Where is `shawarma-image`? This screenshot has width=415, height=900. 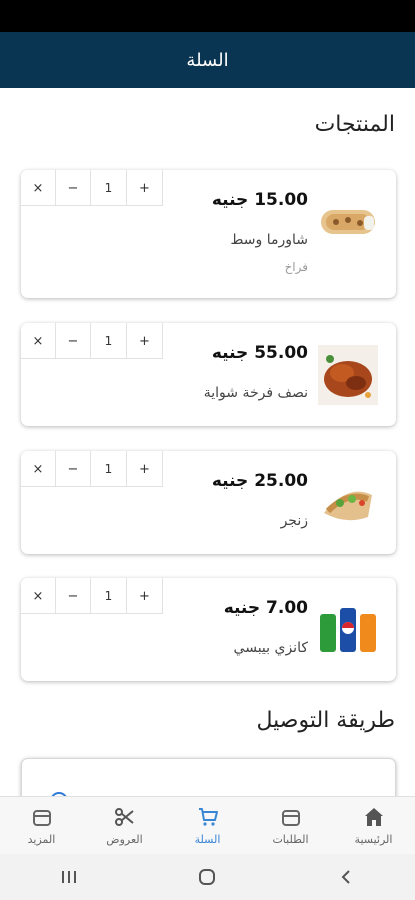
shawarma-image is located at coordinates (348, 222).